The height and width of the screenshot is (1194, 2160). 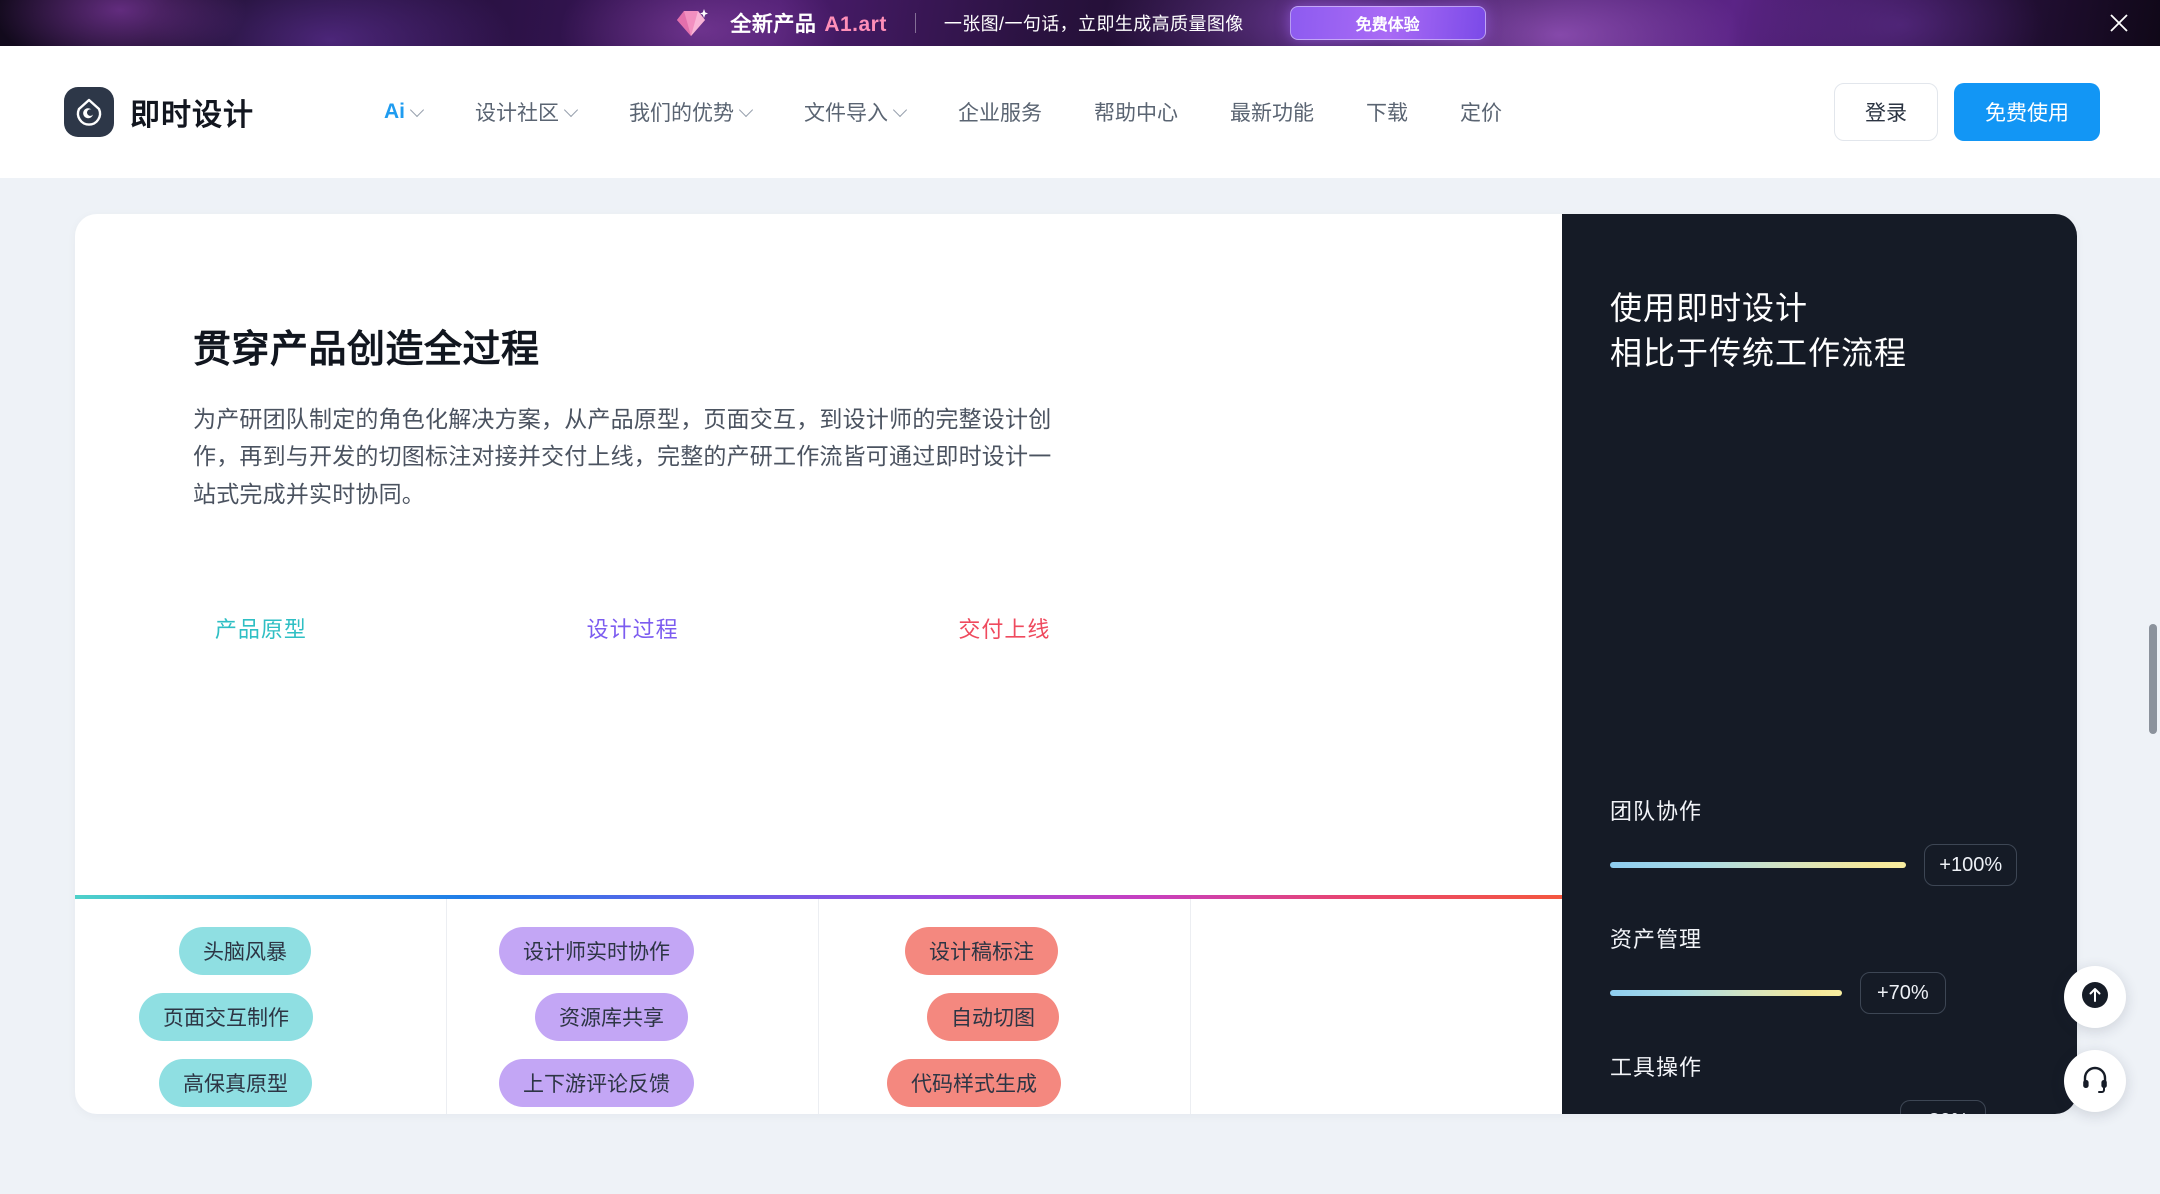 I want to click on nav-item-file-import: 文件导入, so click(x=855, y=112).